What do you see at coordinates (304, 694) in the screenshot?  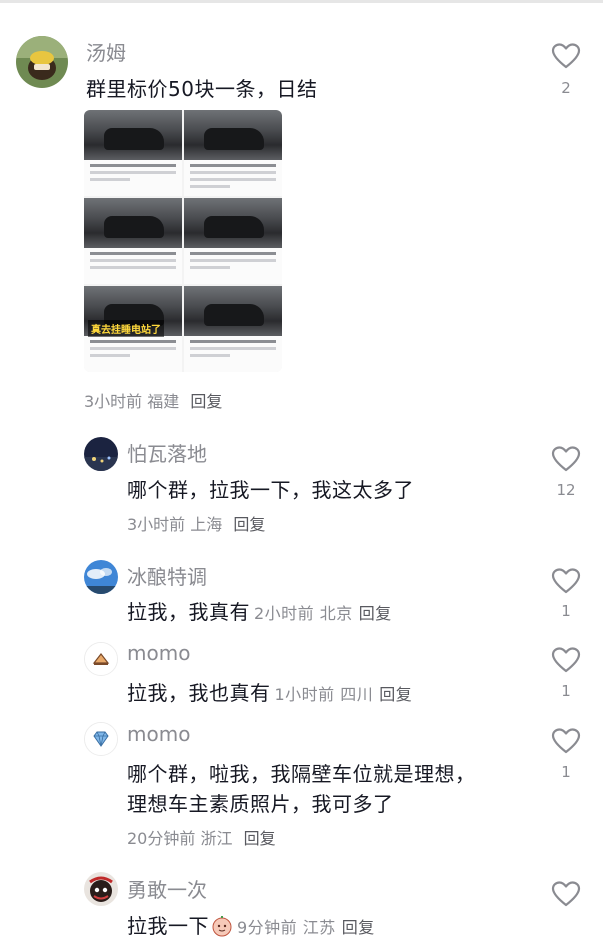 I see `comment-time: 1小时前` at bounding box center [304, 694].